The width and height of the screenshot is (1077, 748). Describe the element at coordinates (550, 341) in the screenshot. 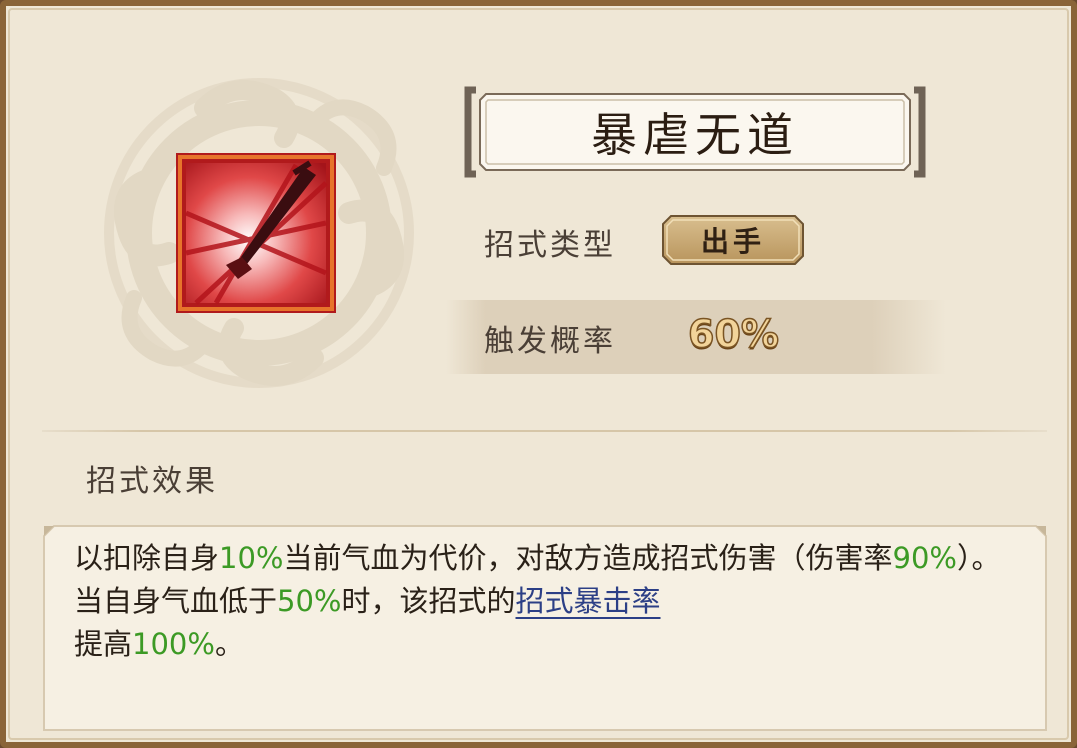

I see `trigger-rate-label: 触发概率` at that location.